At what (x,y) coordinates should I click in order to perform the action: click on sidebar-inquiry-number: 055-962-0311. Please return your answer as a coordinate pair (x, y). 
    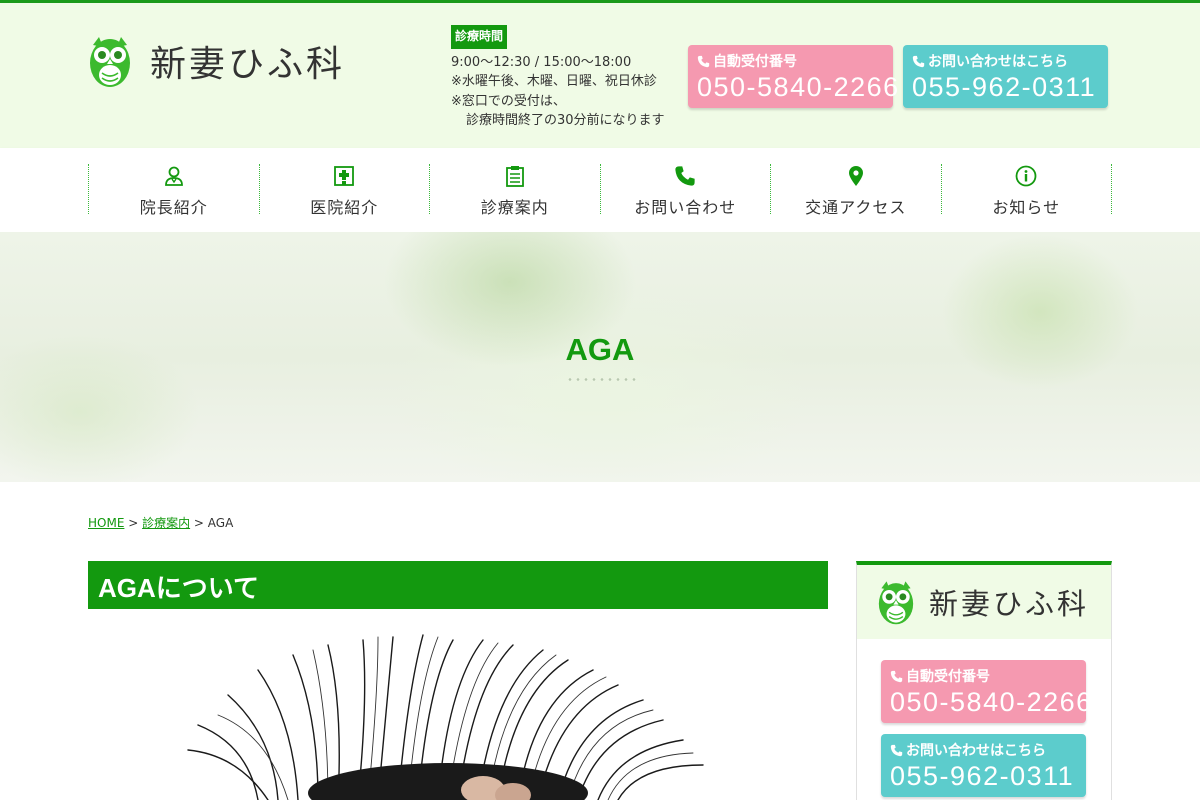
    Looking at the image, I should click on (982, 776).